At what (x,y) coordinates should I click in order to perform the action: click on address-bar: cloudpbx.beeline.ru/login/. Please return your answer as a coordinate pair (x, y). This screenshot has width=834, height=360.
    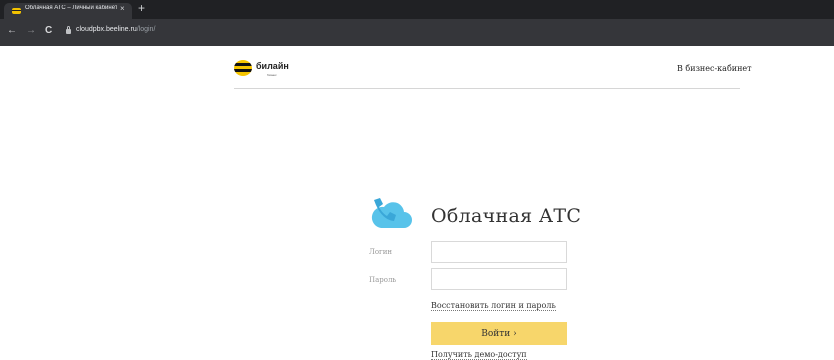
    Looking at the image, I should click on (115, 29).